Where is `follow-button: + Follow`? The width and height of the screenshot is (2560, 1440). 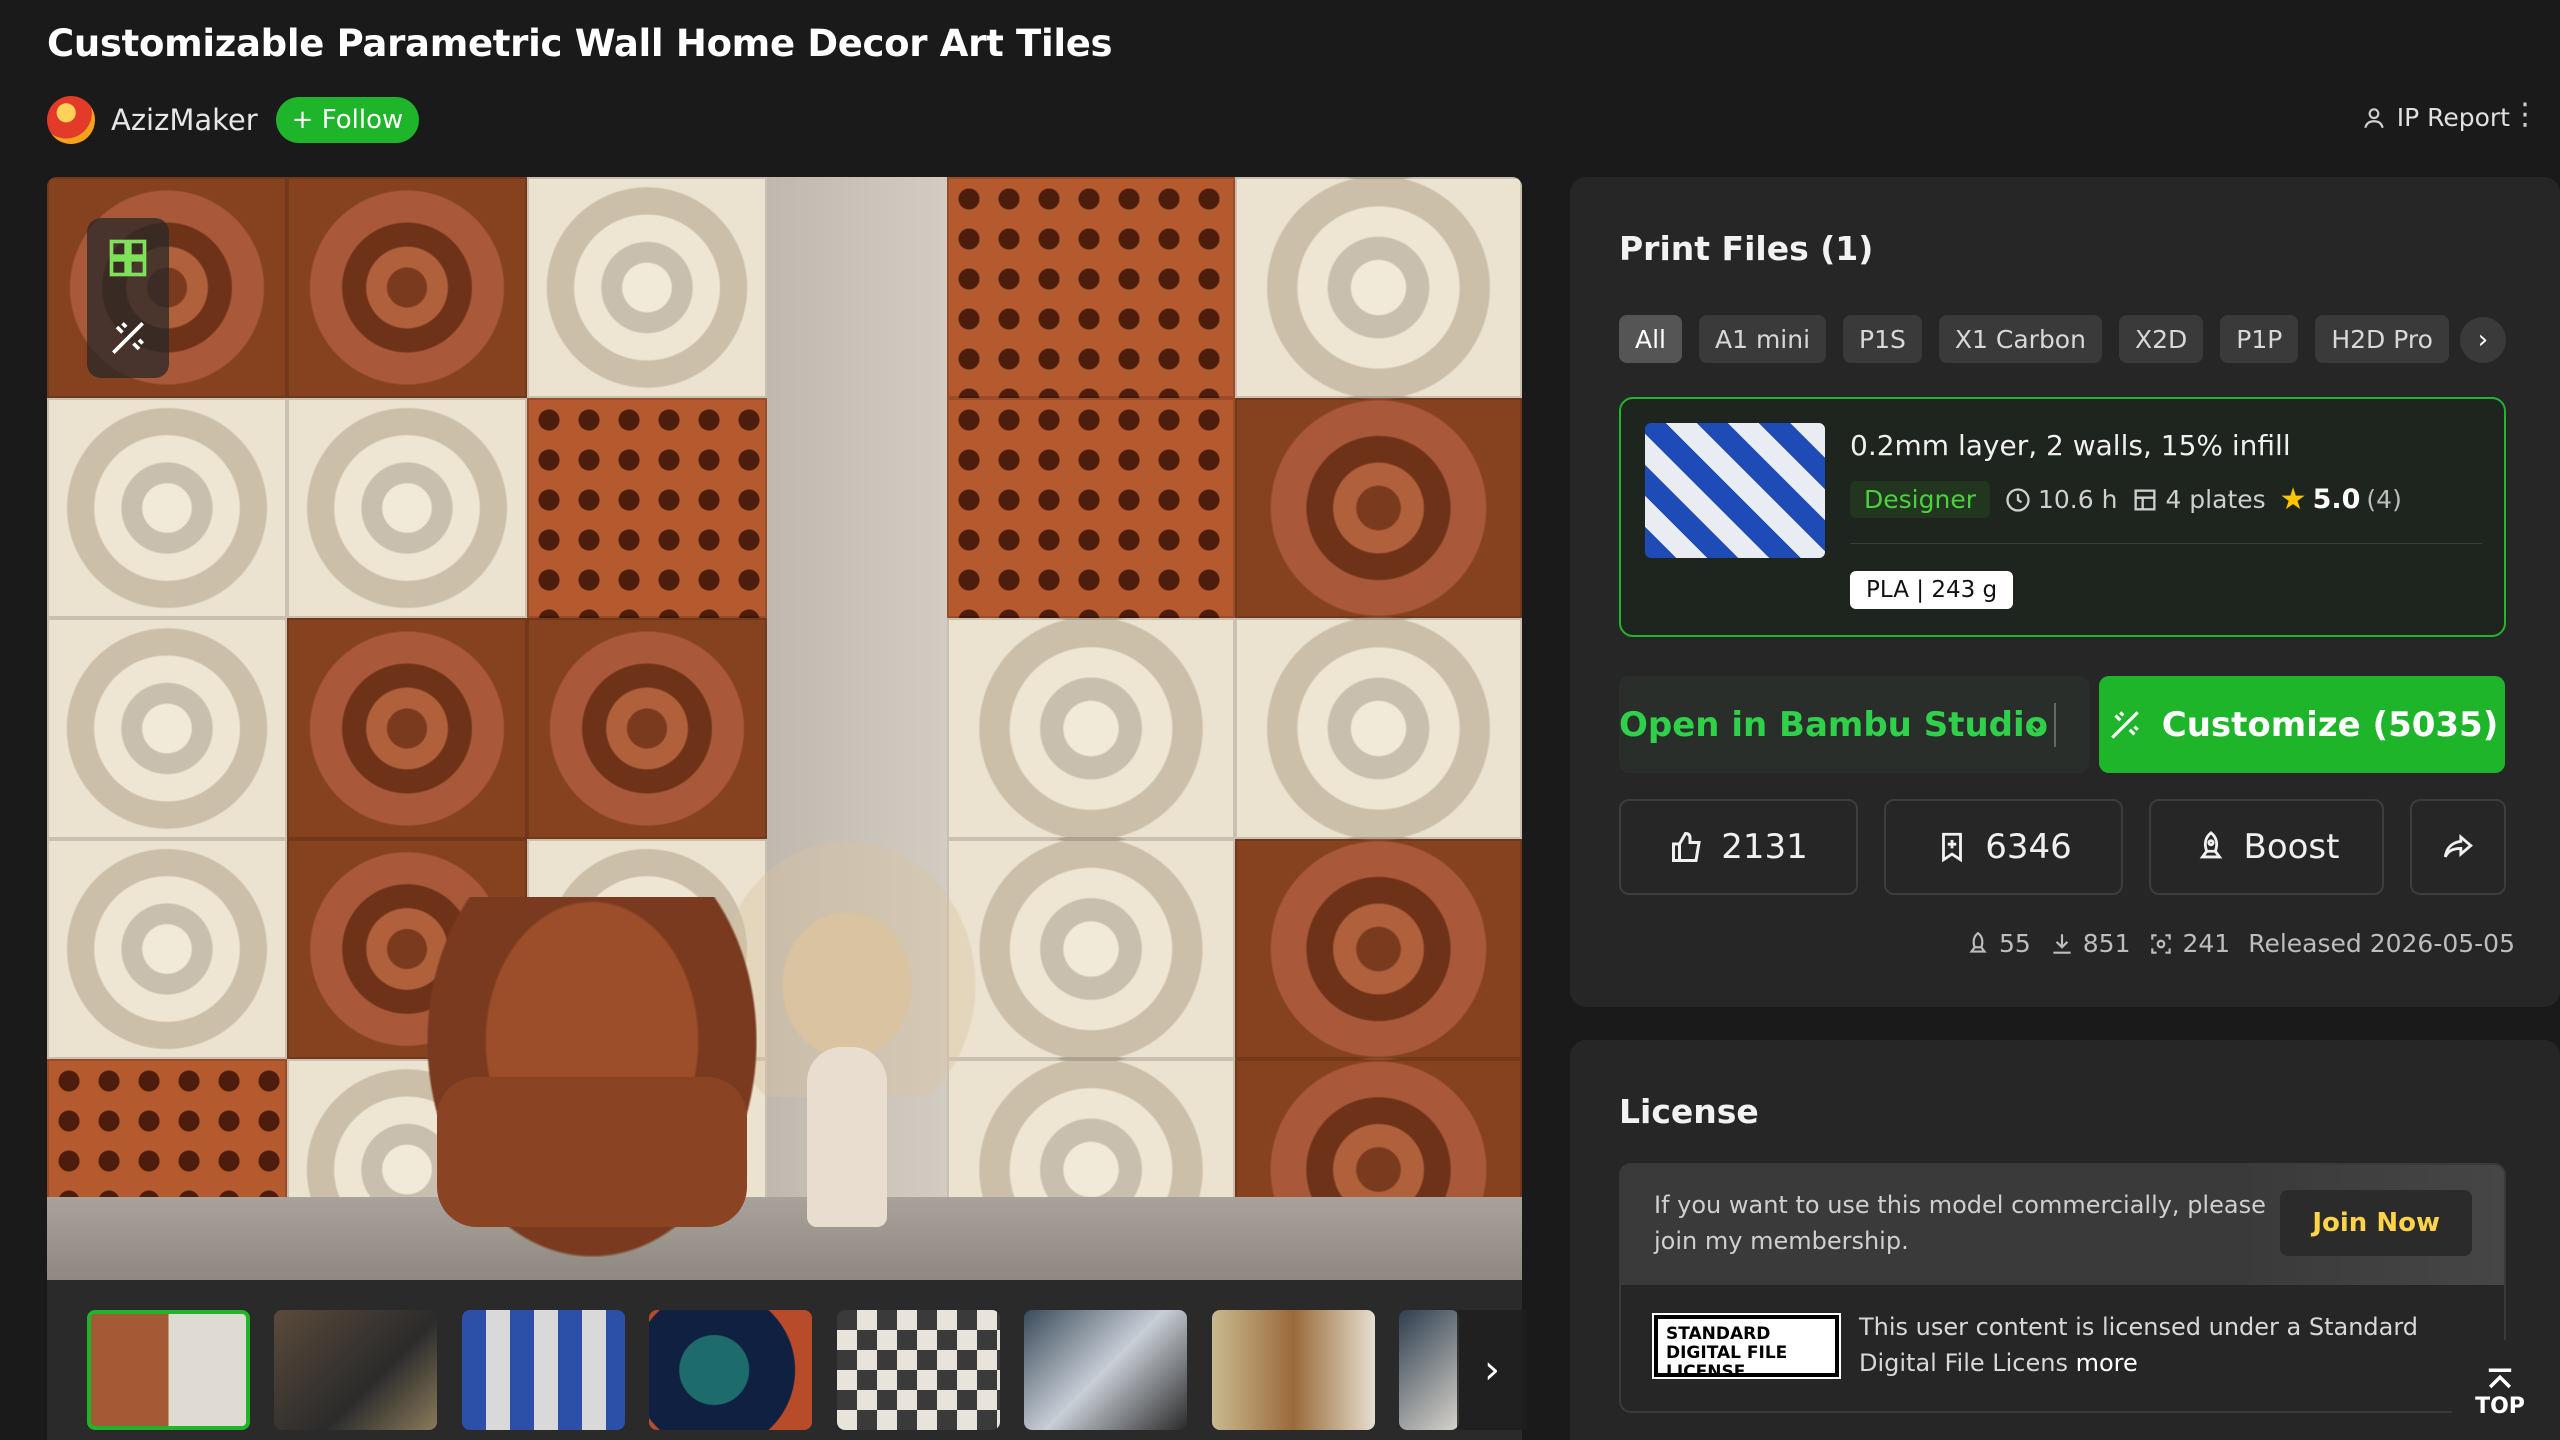 follow-button: + Follow is located at coordinates (347, 120).